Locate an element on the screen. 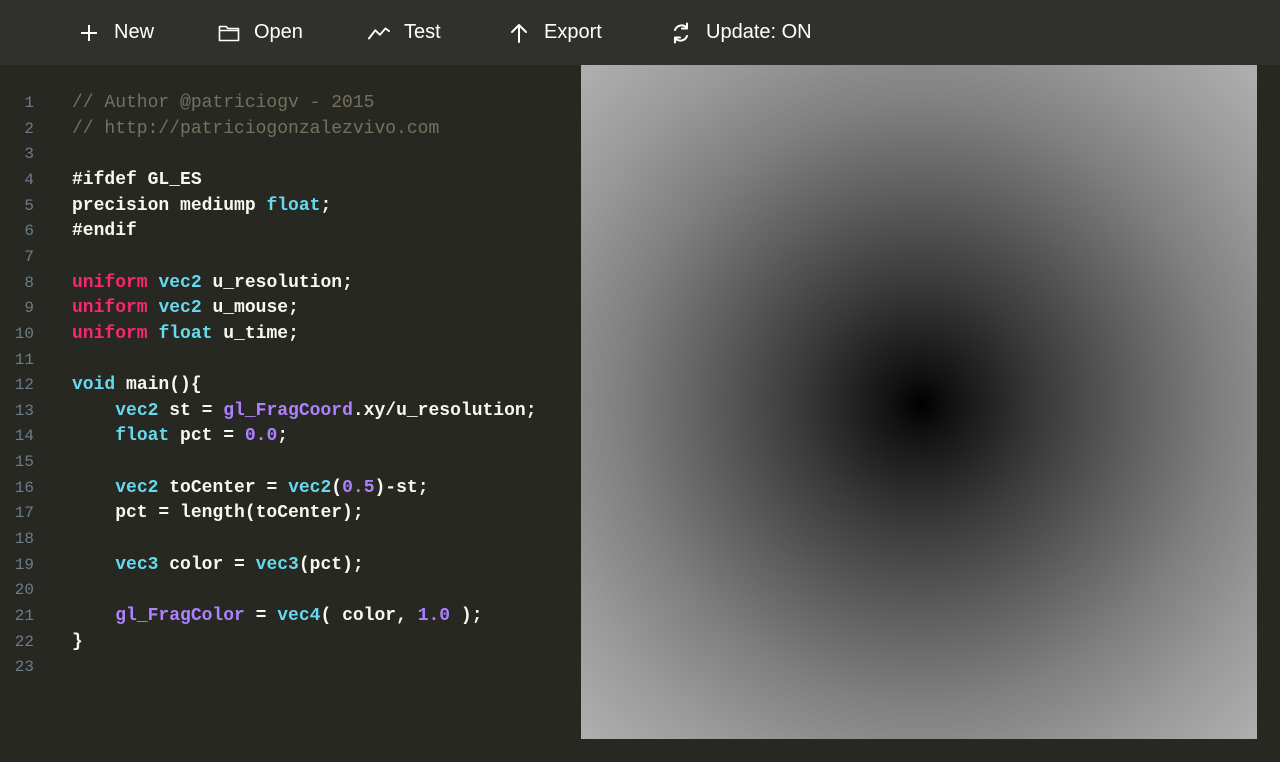 The height and width of the screenshot is (762, 1280). new-button: New is located at coordinates (116, 32).